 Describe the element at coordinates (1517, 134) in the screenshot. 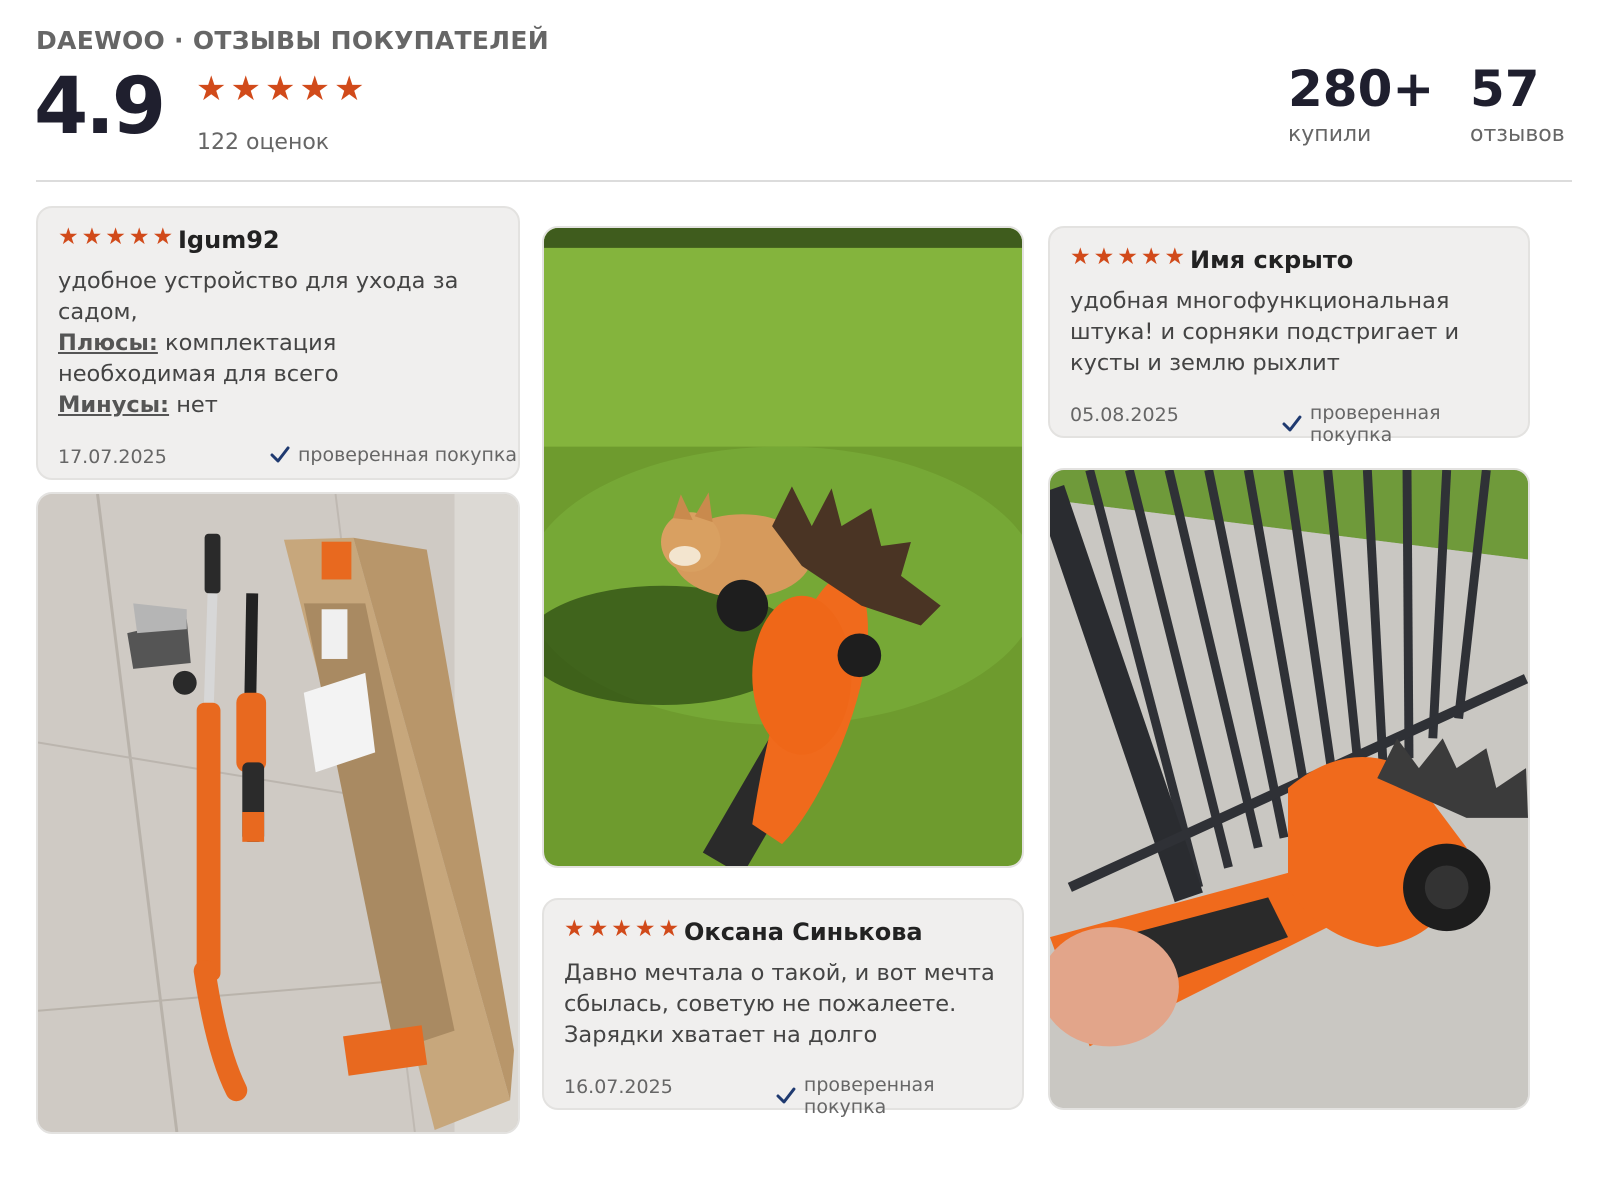

I see `reviews-label: отзывов` at that location.